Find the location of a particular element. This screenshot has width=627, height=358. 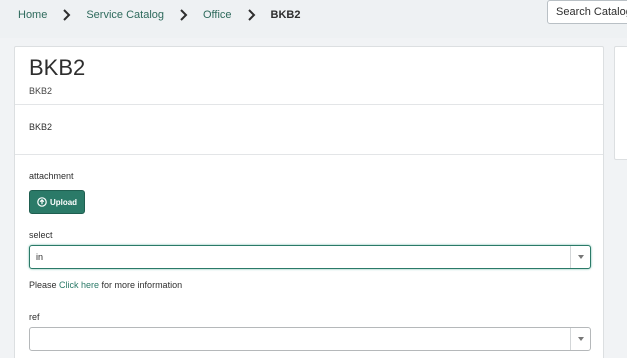

short-description: BKB2 is located at coordinates (41, 91).